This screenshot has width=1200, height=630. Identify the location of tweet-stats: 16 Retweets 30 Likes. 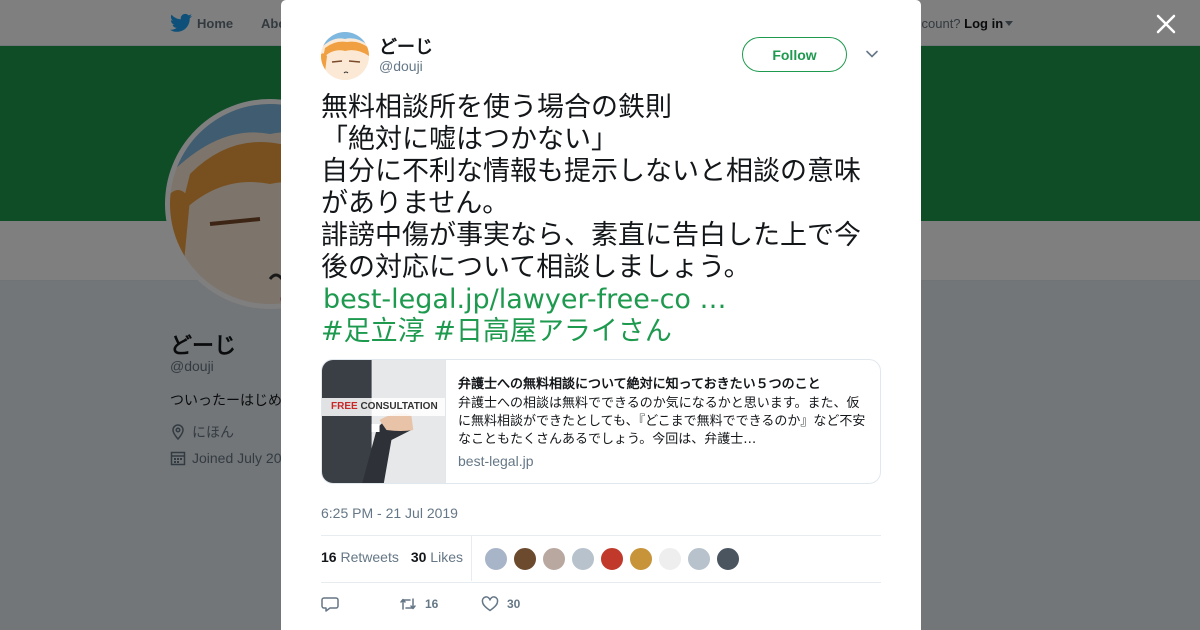
(392, 557).